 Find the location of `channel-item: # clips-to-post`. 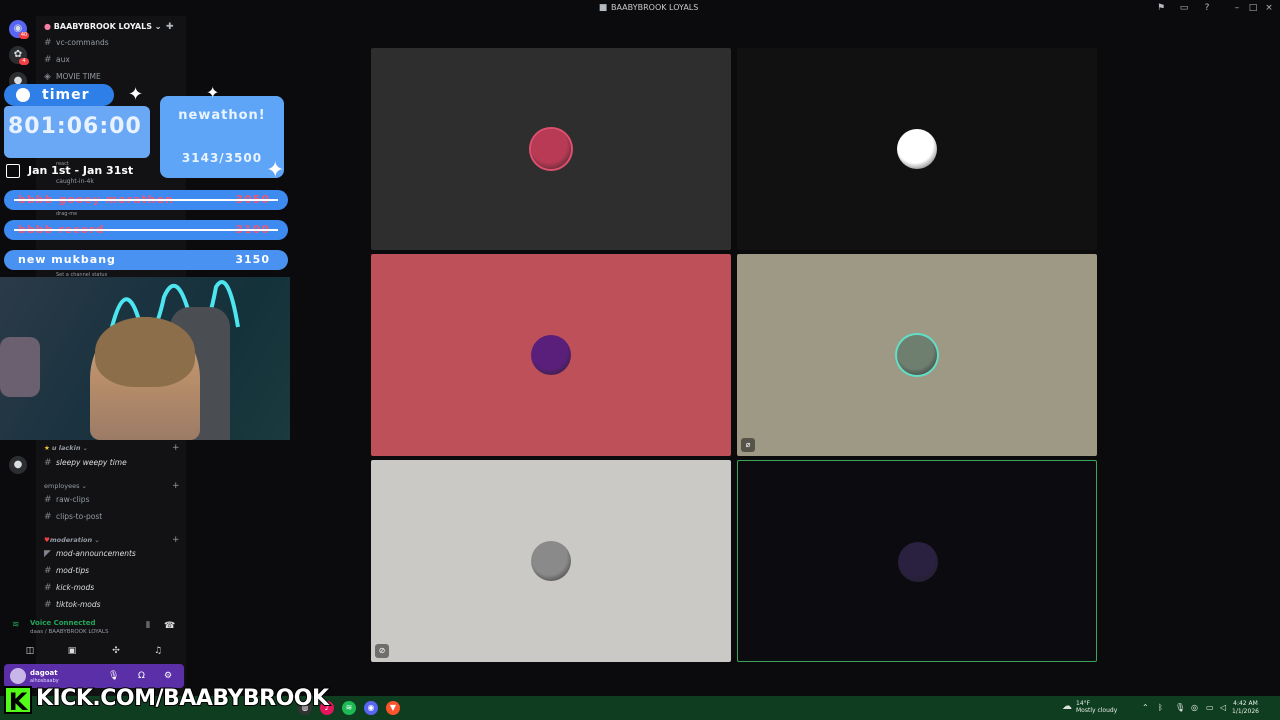

channel-item: # clips-to-post is located at coordinates (73, 519).